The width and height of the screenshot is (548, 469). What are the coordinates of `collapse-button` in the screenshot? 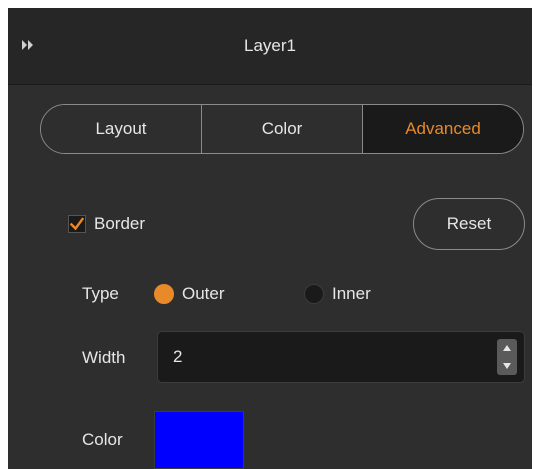 It's located at (28, 45).